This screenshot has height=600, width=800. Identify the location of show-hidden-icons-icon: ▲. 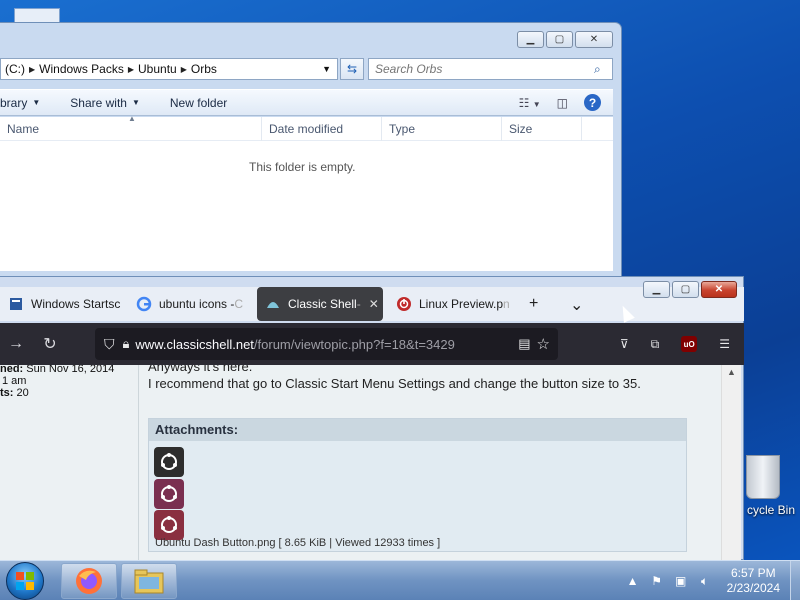
(633, 581).